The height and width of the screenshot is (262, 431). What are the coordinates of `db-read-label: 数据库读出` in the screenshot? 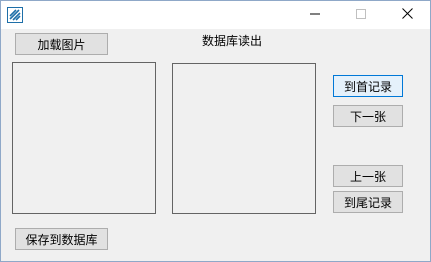 It's located at (232, 41).